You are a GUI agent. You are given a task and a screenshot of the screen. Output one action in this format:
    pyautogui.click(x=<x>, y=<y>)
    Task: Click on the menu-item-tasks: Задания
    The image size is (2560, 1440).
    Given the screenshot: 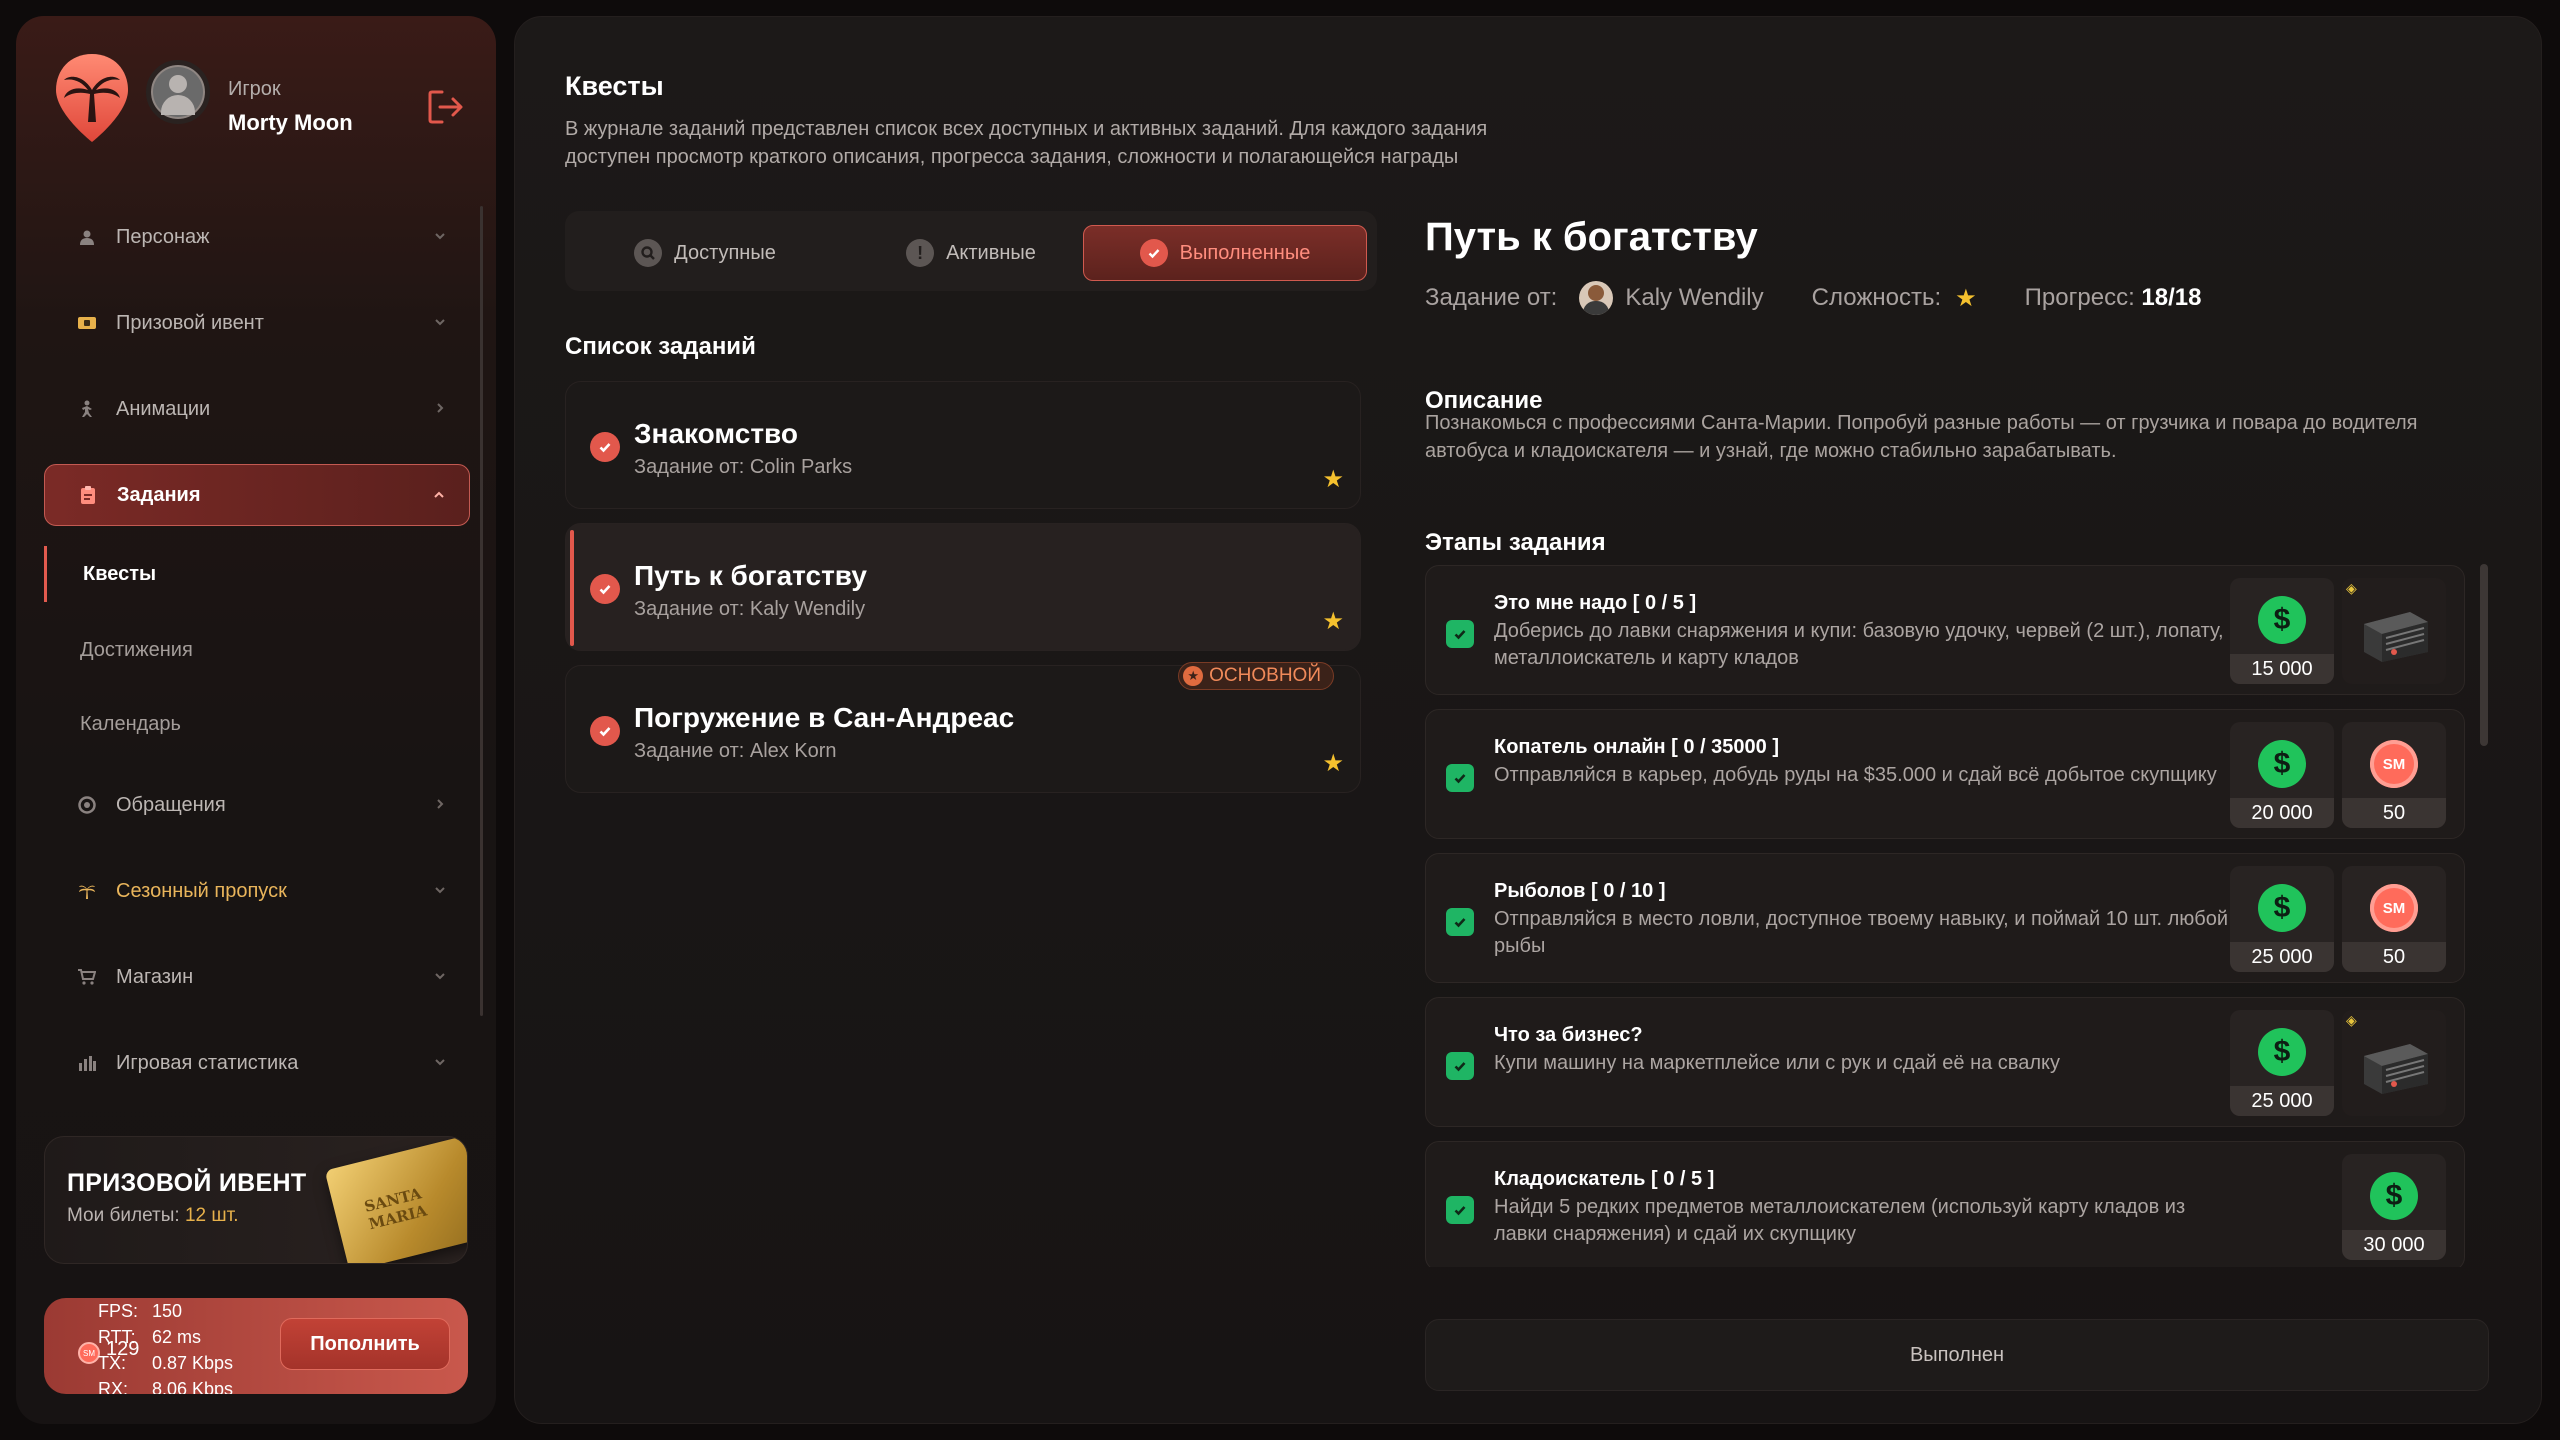 What is the action you would take?
    pyautogui.click(x=257, y=495)
    